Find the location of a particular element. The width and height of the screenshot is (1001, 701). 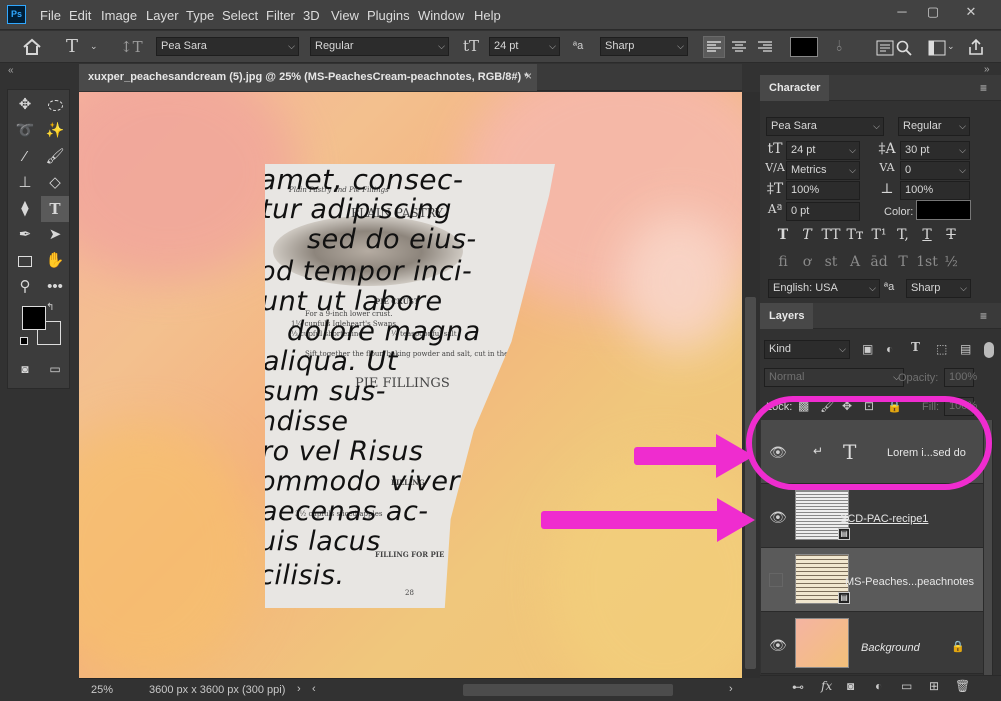

eyedropper-tool-icon: ⁄ is located at coordinates (25, 157).